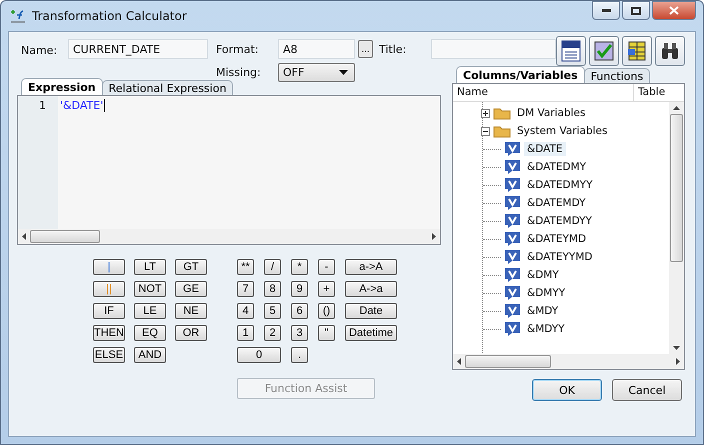 Image resolution: width=704 pixels, height=445 pixels. I want to click on maximize-button, so click(636, 10).